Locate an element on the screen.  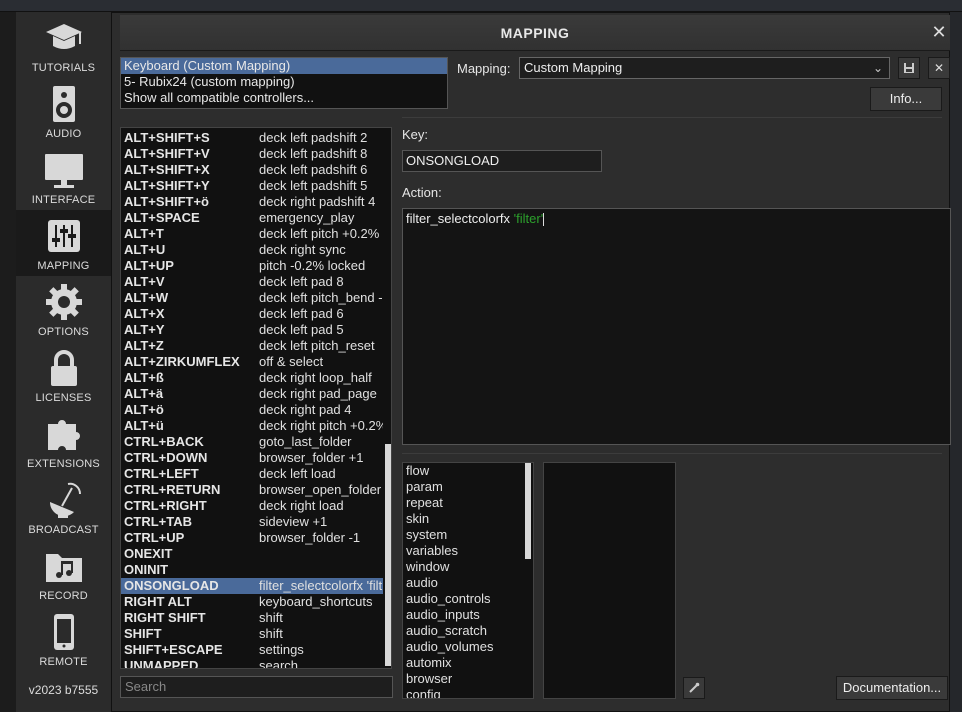
category-item: window is located at coordinates (468, 567).